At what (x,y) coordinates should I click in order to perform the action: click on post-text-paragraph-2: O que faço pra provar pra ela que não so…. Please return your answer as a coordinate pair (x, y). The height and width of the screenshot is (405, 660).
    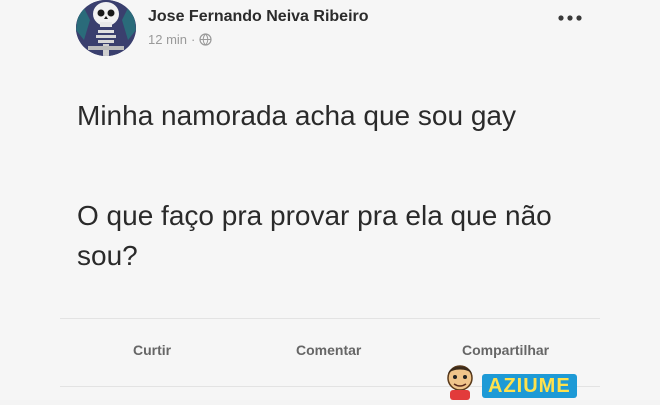
    Looking at the image, I should click on (314, 235).